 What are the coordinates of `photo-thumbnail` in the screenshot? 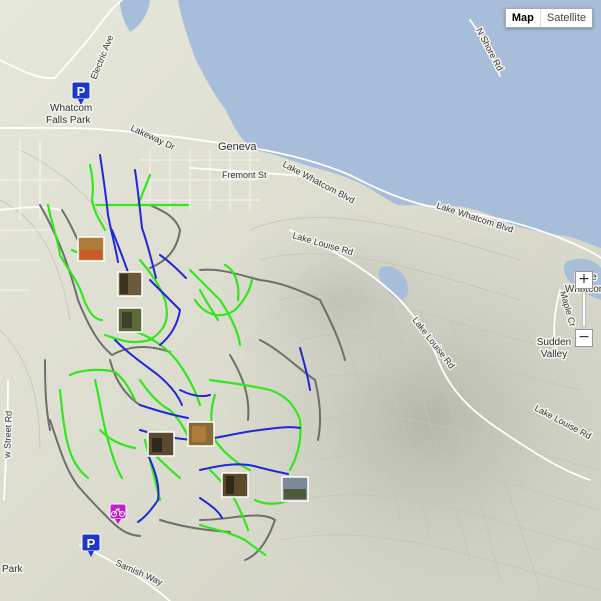 It's located at (235, 485).